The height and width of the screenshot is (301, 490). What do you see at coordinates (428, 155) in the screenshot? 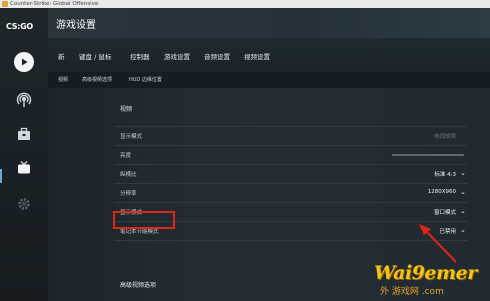
I see `brightness-slider` at bounding box center [428, 155].